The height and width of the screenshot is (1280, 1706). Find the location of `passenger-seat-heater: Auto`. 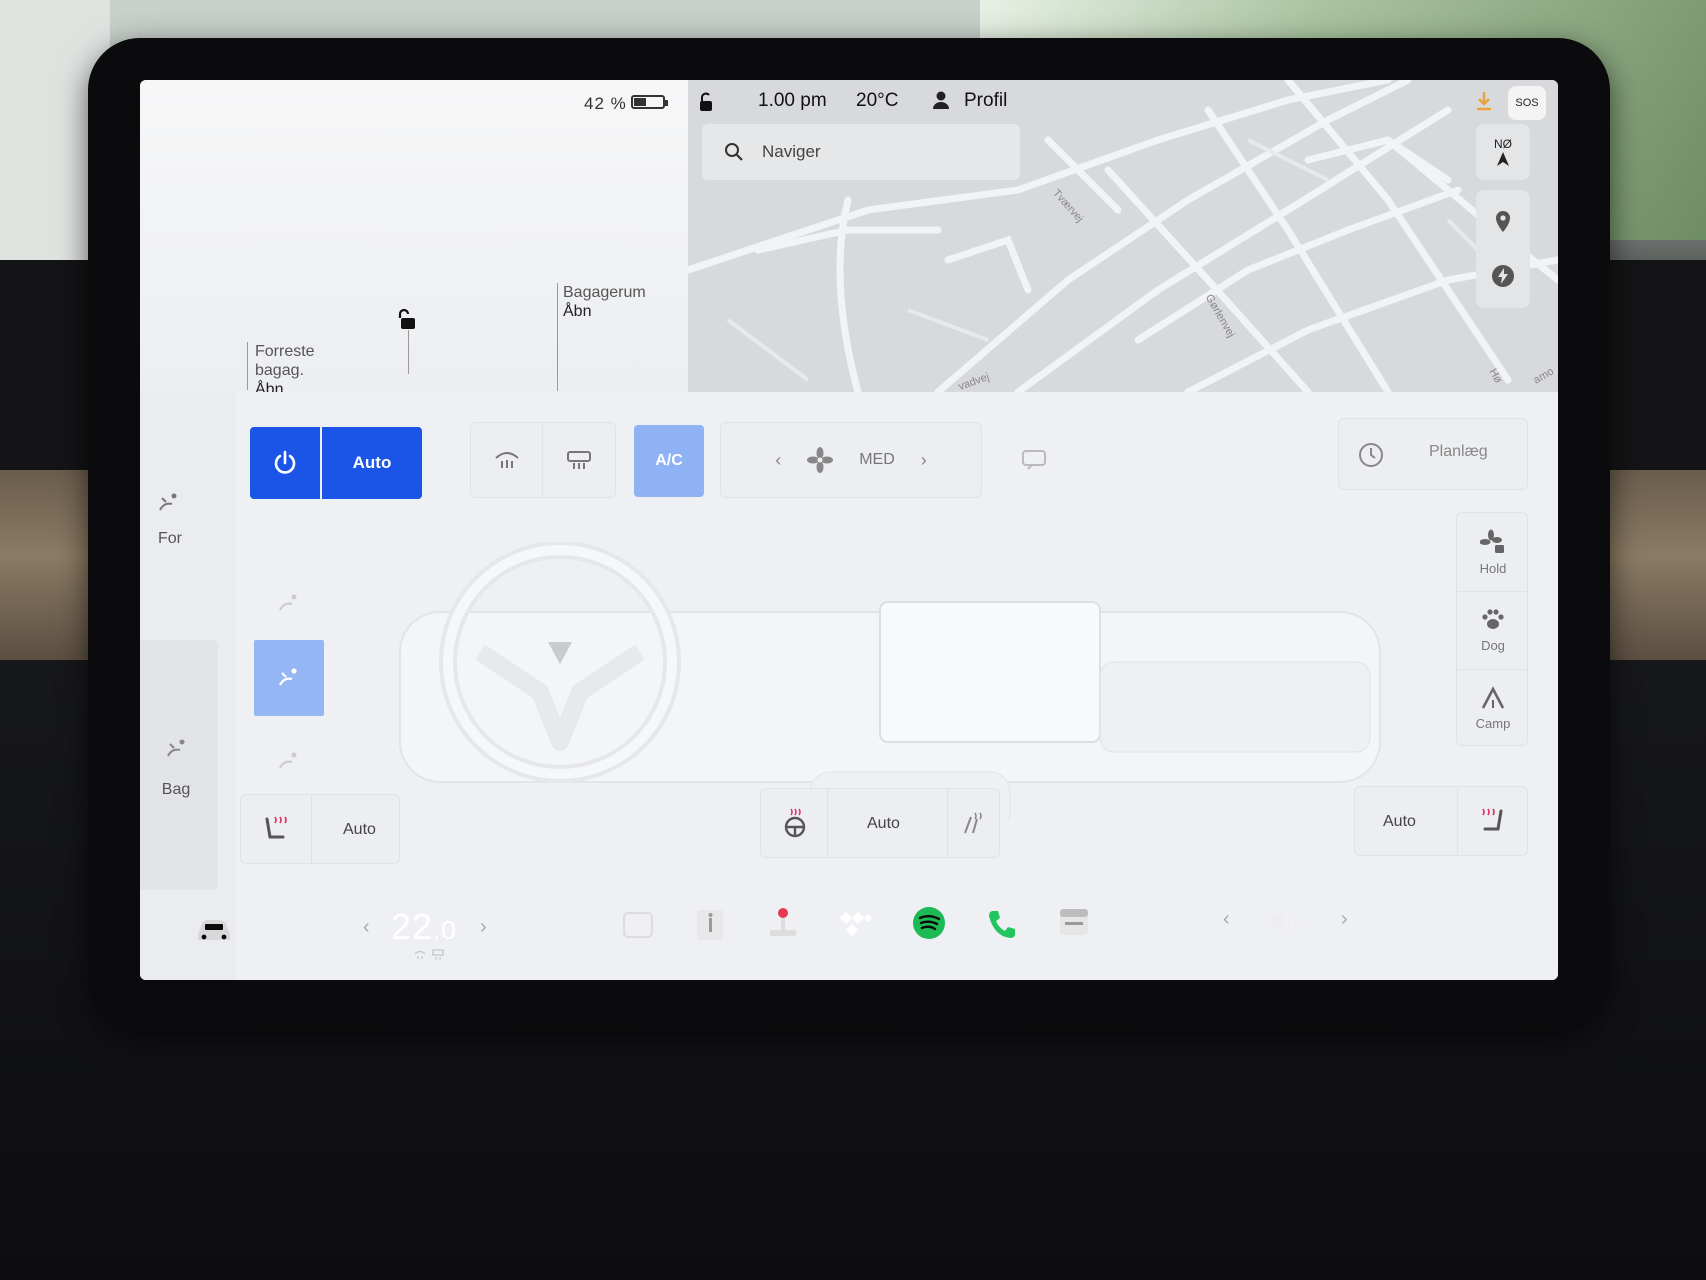

passenger-seat-heater: Auto is located at coordinates (1441, 821).